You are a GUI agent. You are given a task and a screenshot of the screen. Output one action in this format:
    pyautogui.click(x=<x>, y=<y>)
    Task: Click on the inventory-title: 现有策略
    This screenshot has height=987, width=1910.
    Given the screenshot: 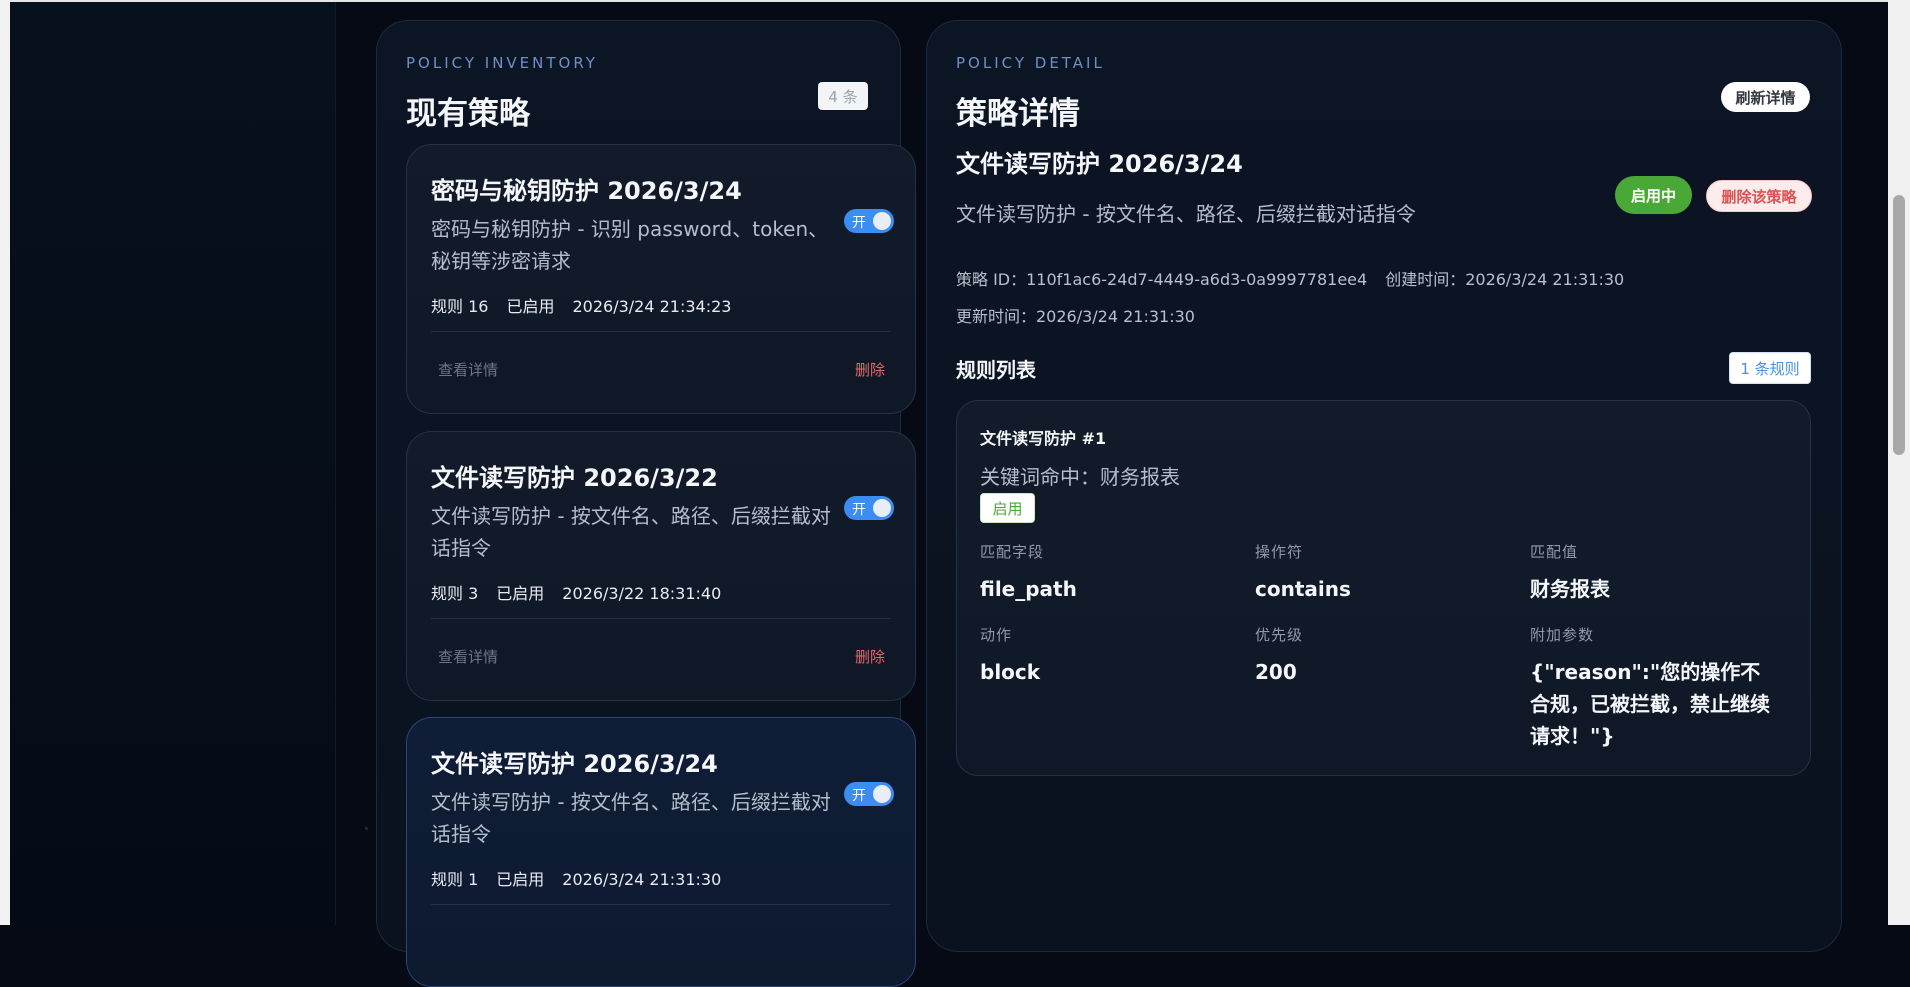 What is the action you would take?
    pyautogui.click(x=468, y=114)
    